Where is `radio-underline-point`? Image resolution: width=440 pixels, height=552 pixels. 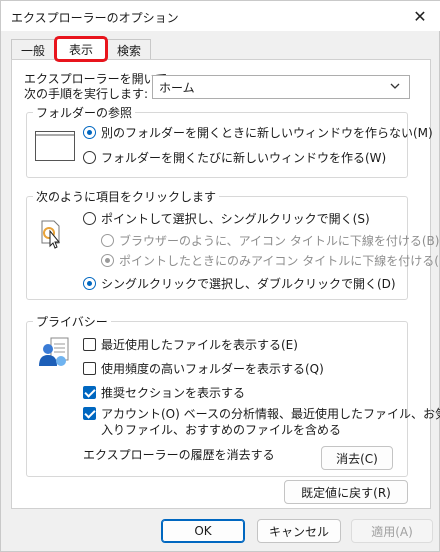
radio-underline-point is located at coordinates (107, 260).